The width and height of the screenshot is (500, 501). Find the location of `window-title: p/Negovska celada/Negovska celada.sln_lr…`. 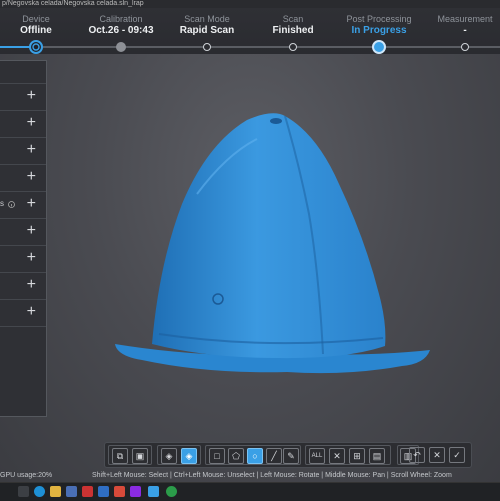

window-title: p/Negovska celada/Negovska celada.sln_lr… is located at coordinates (73, 3).